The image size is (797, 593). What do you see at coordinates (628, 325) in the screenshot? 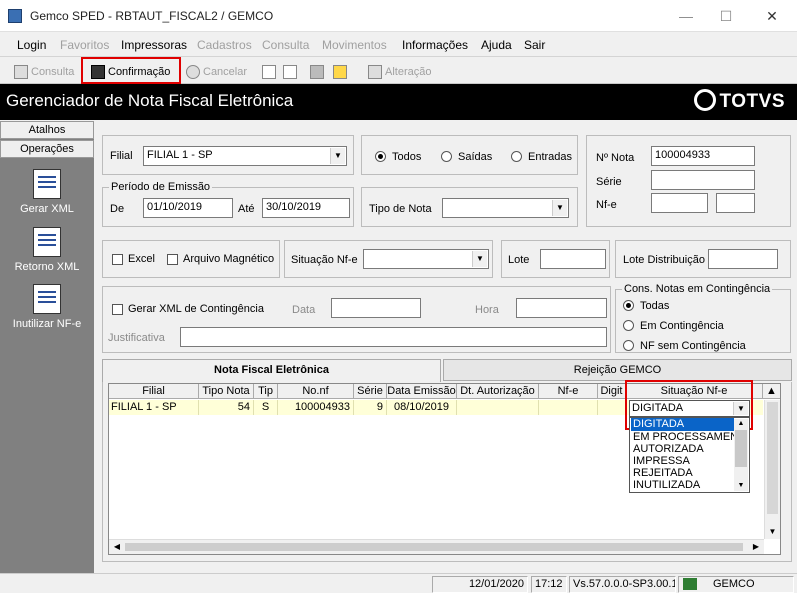
I see `radio-cons-em` at bounding box center [628, 325].